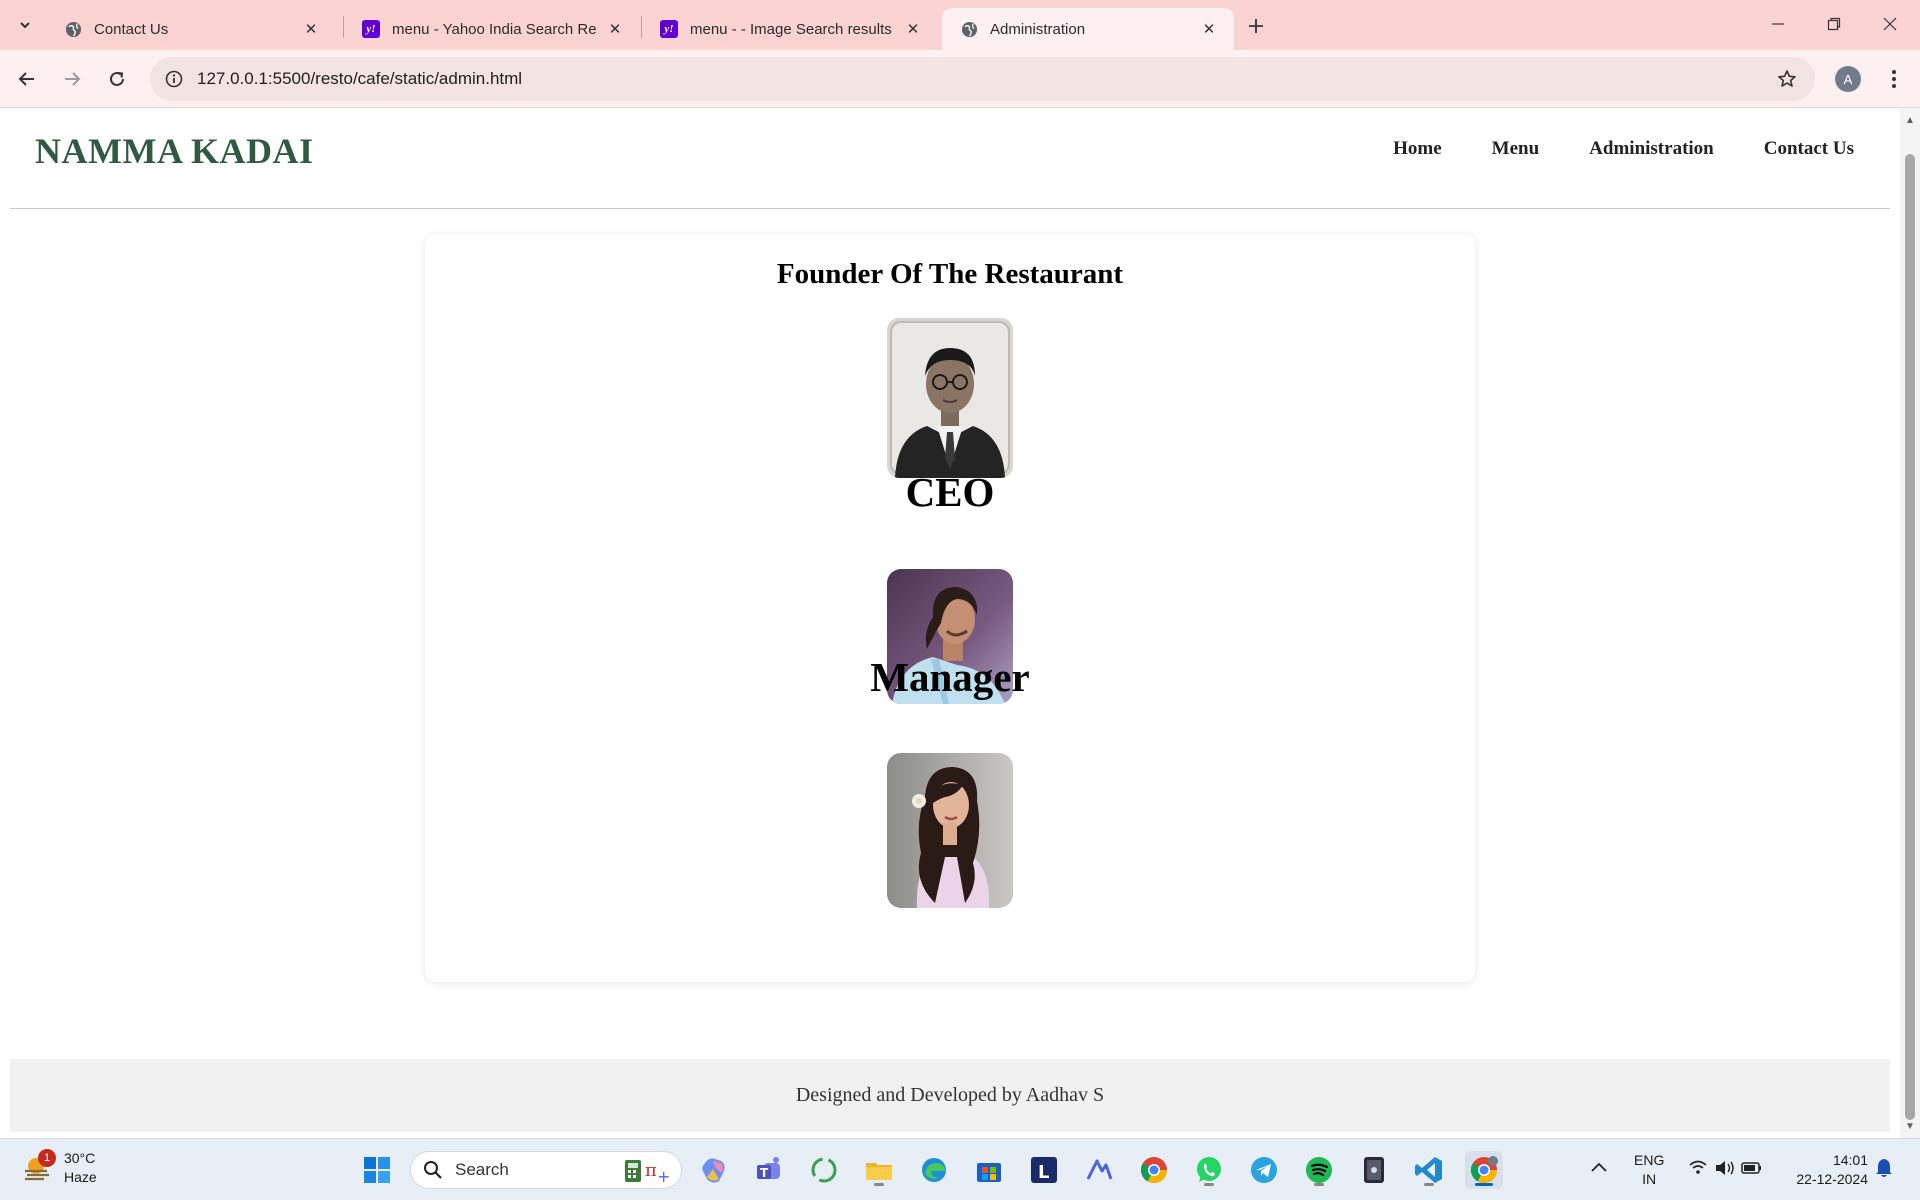 Image resolution: width=1920 pixels, height=1200 pixels. I want to click on refresh-app-icon, so click(824, 1170).